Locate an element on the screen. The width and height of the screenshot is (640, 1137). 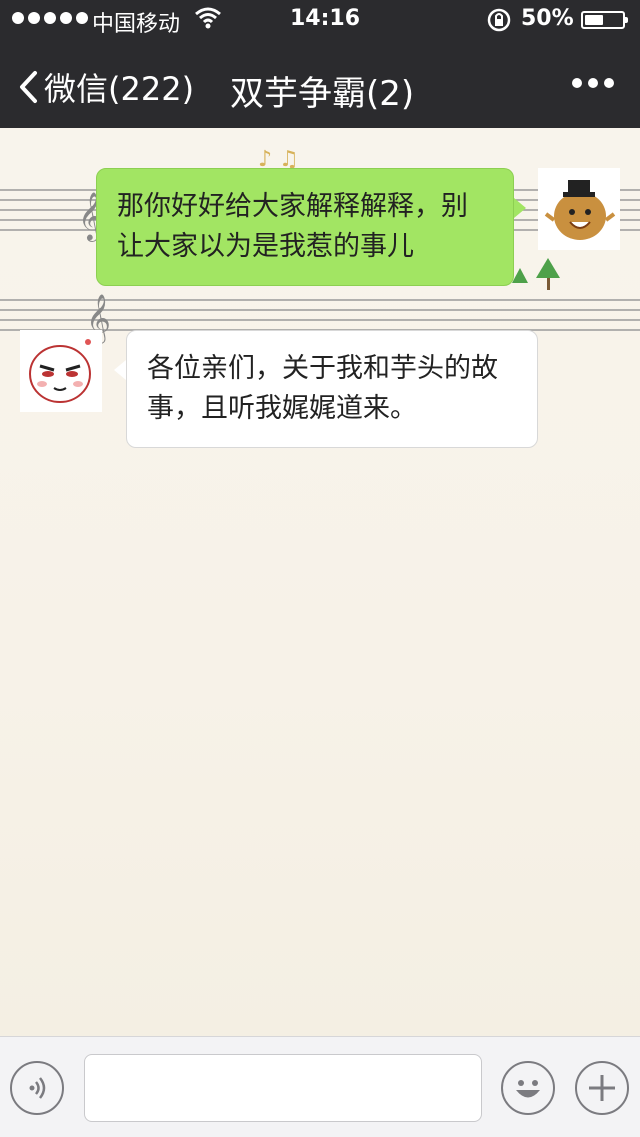
potato-avatar-icon is located at coordinates (580, 210).